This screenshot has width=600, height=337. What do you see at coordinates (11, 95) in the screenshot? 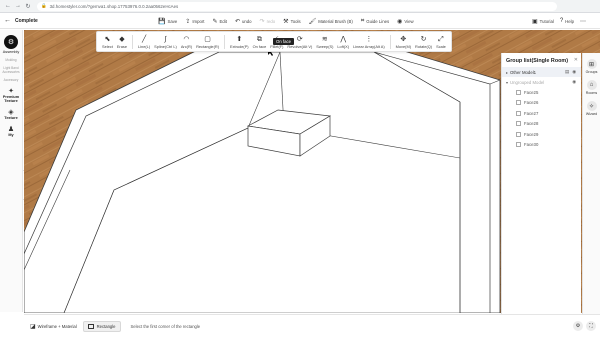
I see `sidebar-item-premium-texture: ✦ Premium Texture` at bounding box center [11, 95].